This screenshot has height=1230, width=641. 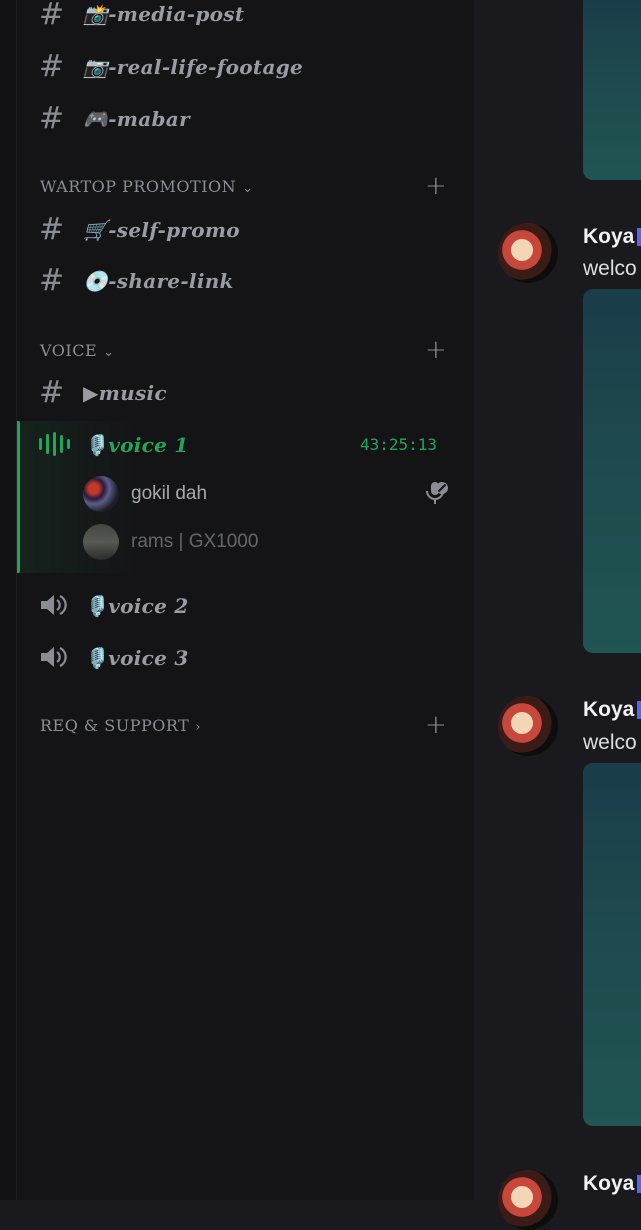 What do you see at coordinates (77, 350) in the screenshot?
I see `category-label: VOICE ⌄` at bounding box center [77, 350].